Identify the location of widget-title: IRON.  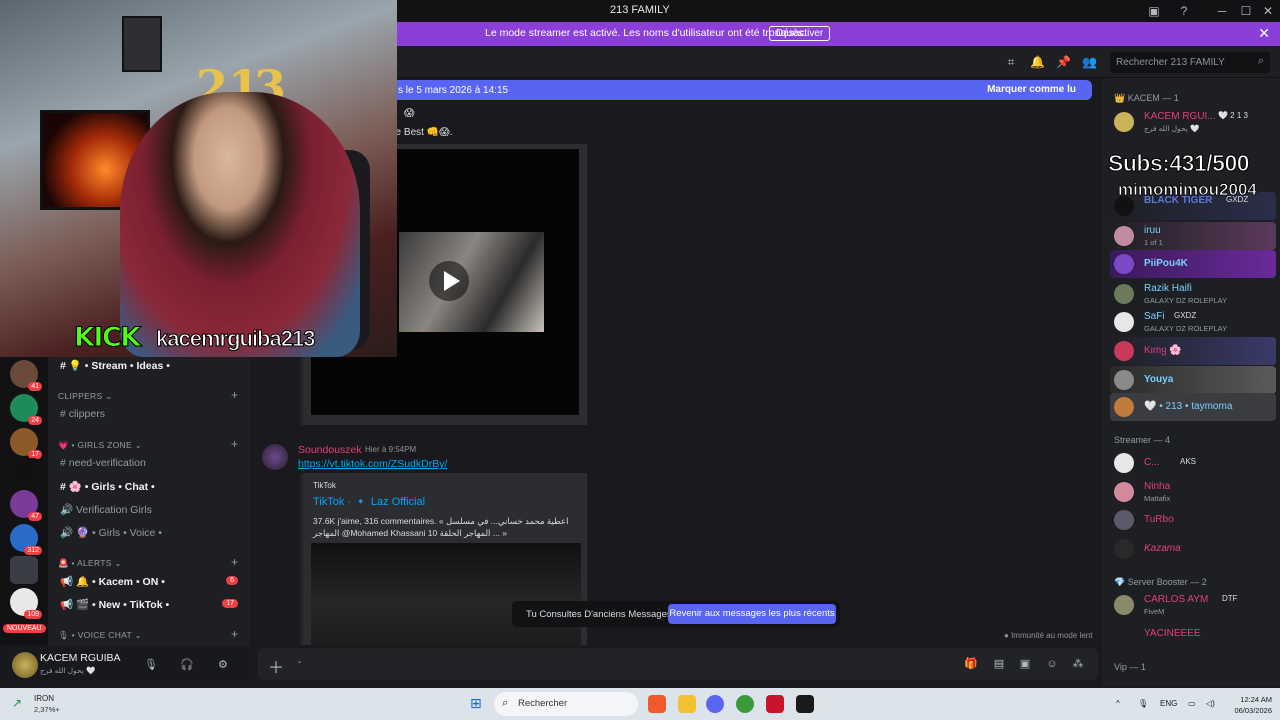
(44, 698).